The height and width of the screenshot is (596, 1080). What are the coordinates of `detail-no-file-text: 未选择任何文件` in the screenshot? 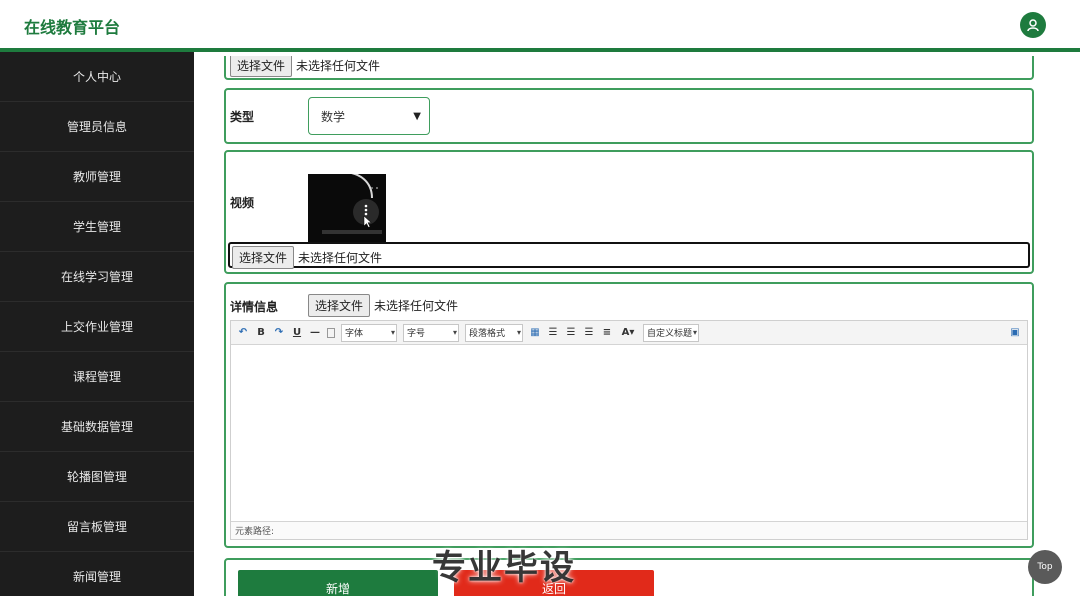 It's located at (416, 306).